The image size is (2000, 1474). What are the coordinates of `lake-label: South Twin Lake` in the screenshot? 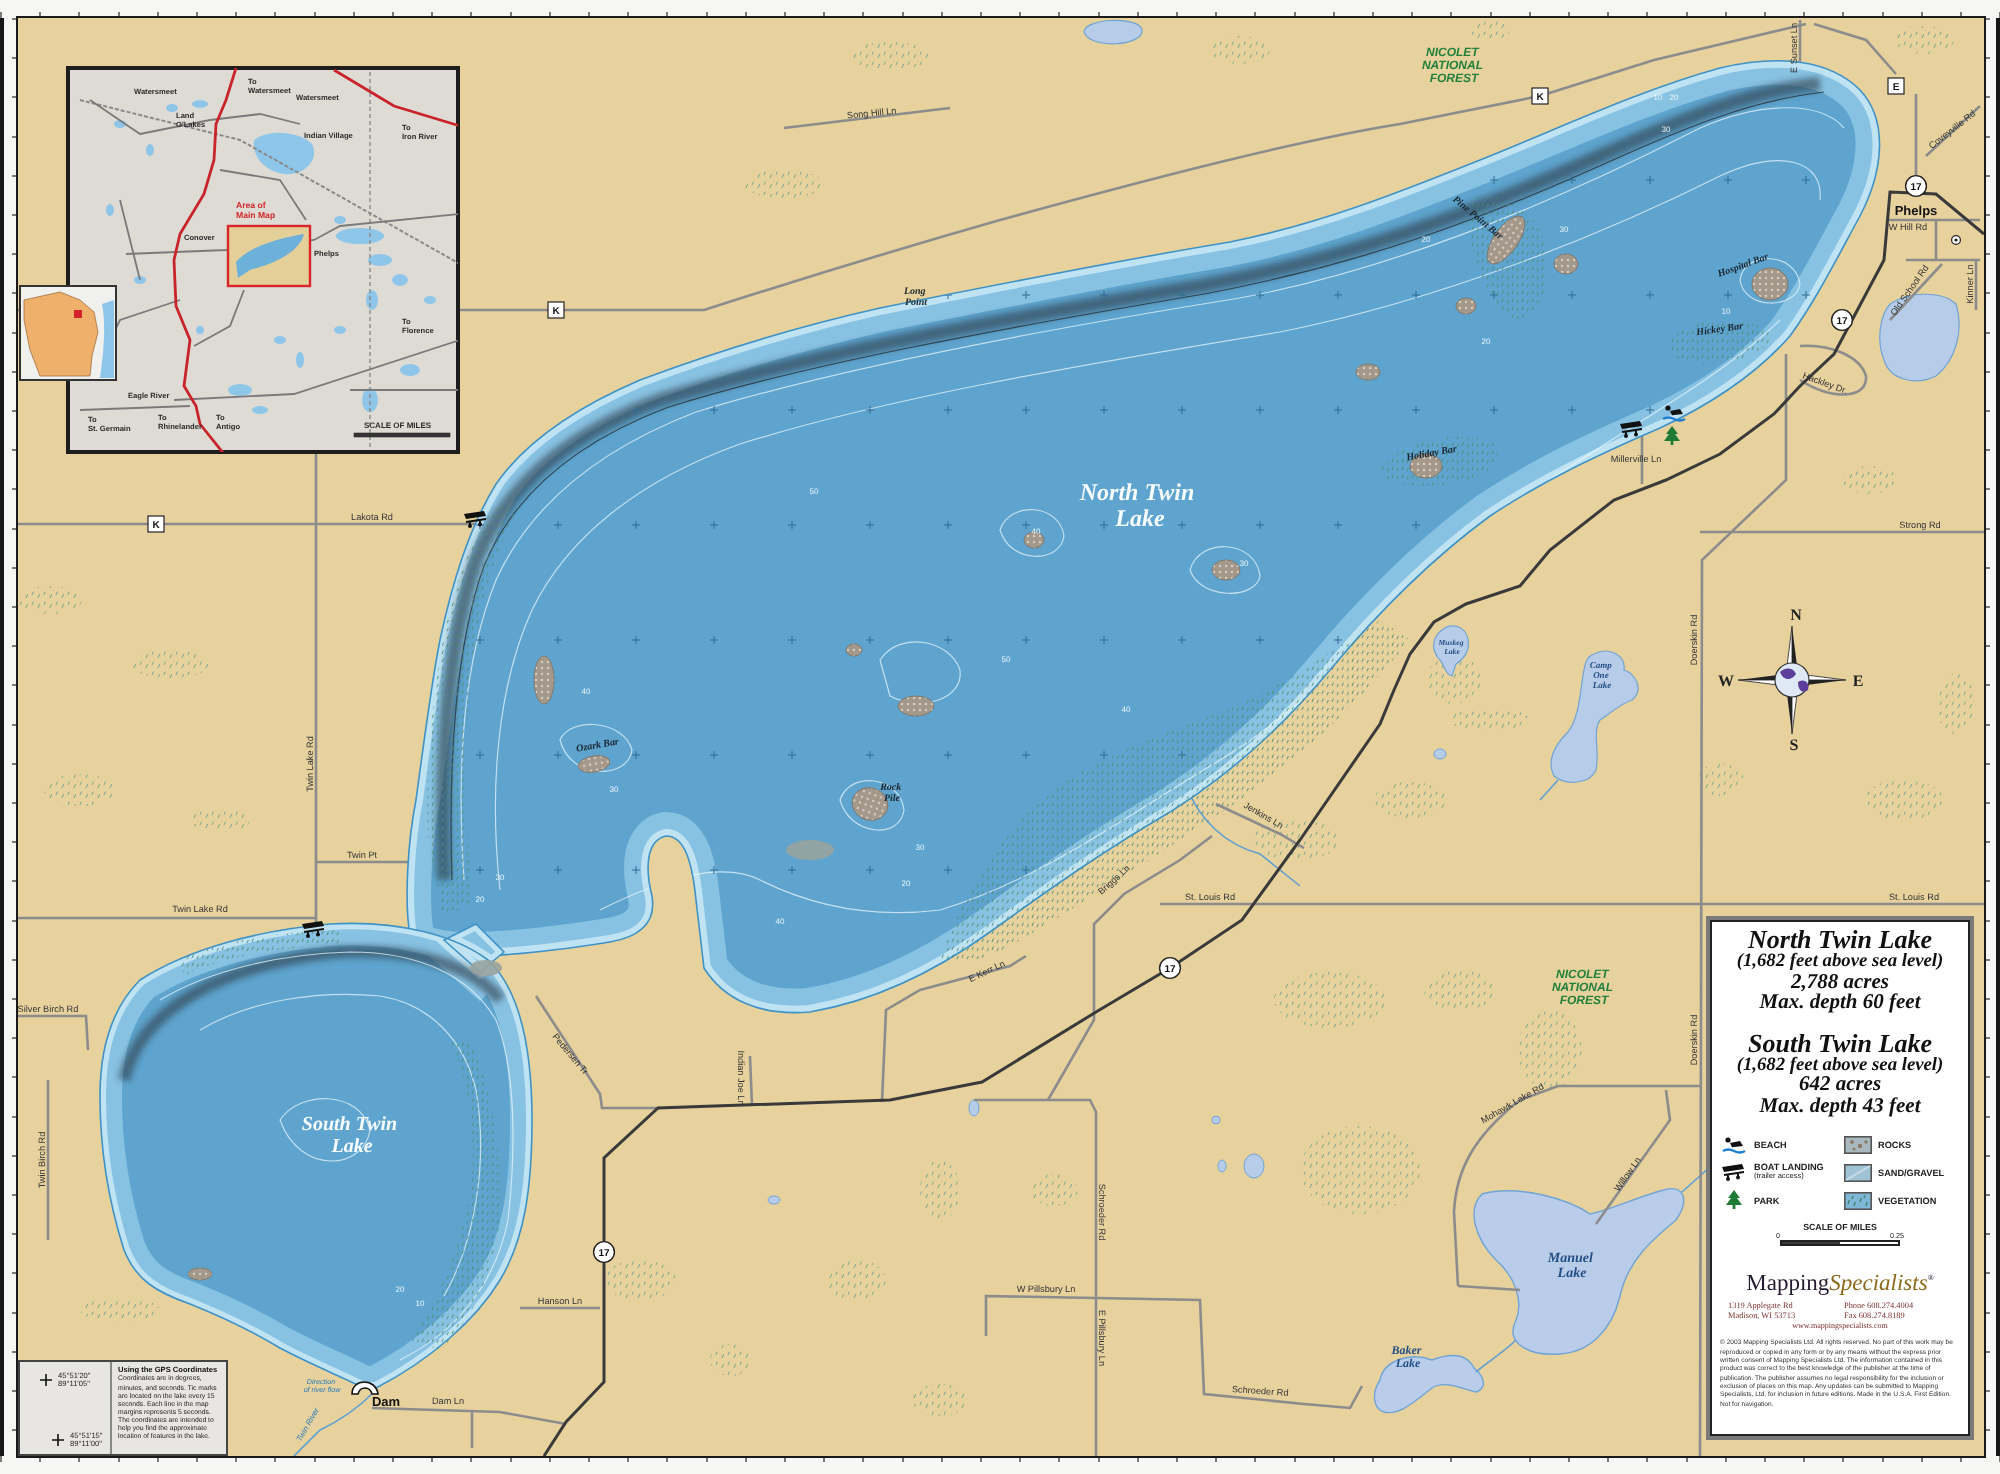 It's located at (349, 1136).